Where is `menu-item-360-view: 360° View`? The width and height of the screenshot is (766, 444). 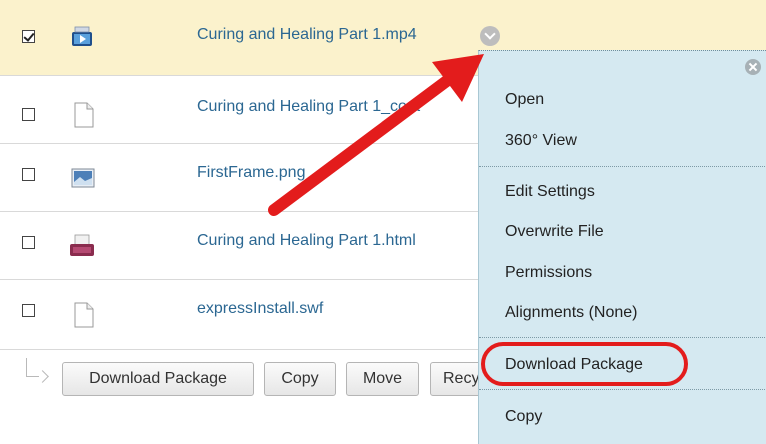
menu-item-360-view: 360° View is located at coordinates (541, 141).